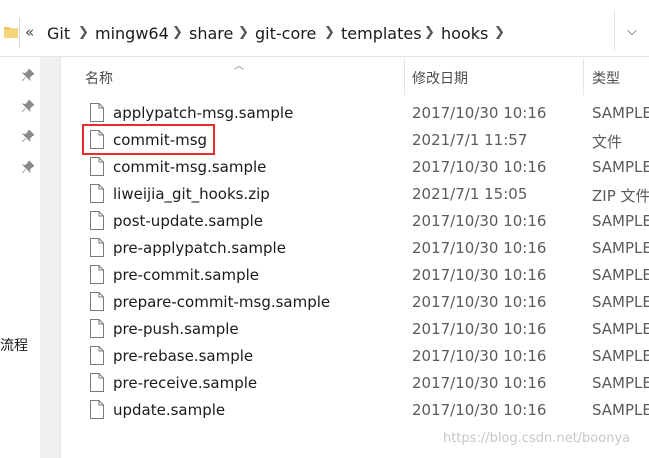 This screenshot has width=649, height=458. I want to click on file-name: update.sample, so click(169, 410).